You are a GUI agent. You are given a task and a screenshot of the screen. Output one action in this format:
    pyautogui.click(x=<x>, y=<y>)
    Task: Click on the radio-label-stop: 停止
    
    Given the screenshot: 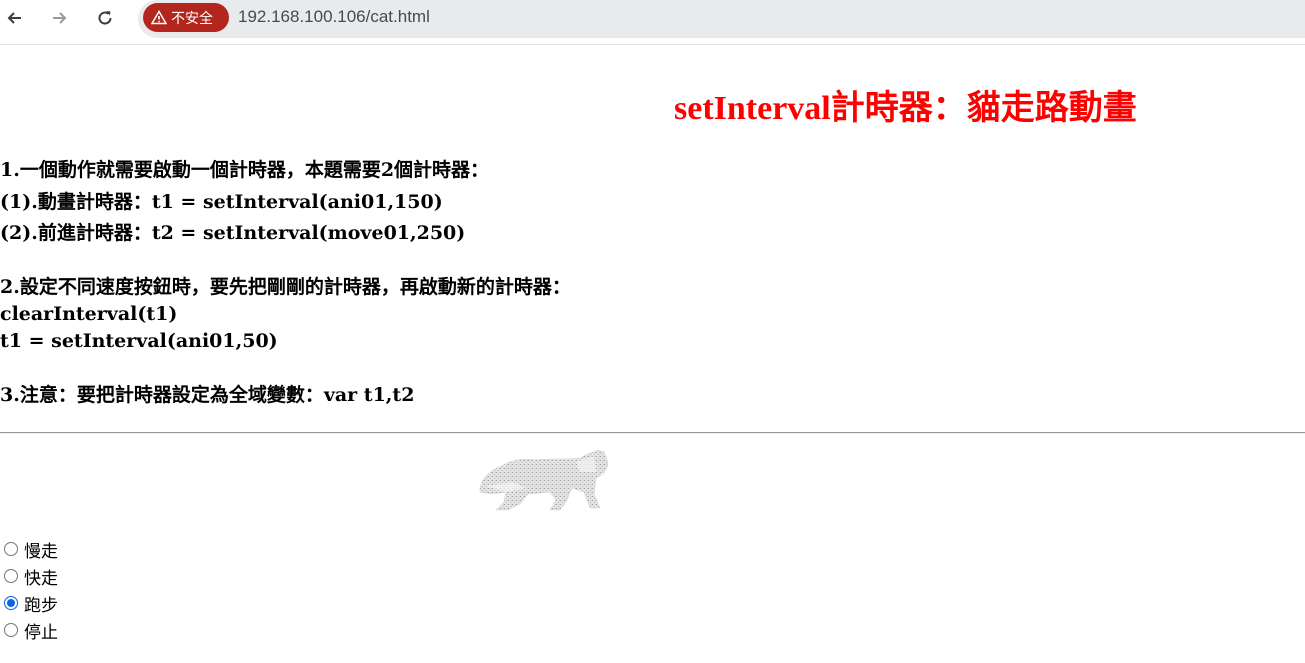 What is the action you would take?
    pyautogui.click(x=41, y=630)
    